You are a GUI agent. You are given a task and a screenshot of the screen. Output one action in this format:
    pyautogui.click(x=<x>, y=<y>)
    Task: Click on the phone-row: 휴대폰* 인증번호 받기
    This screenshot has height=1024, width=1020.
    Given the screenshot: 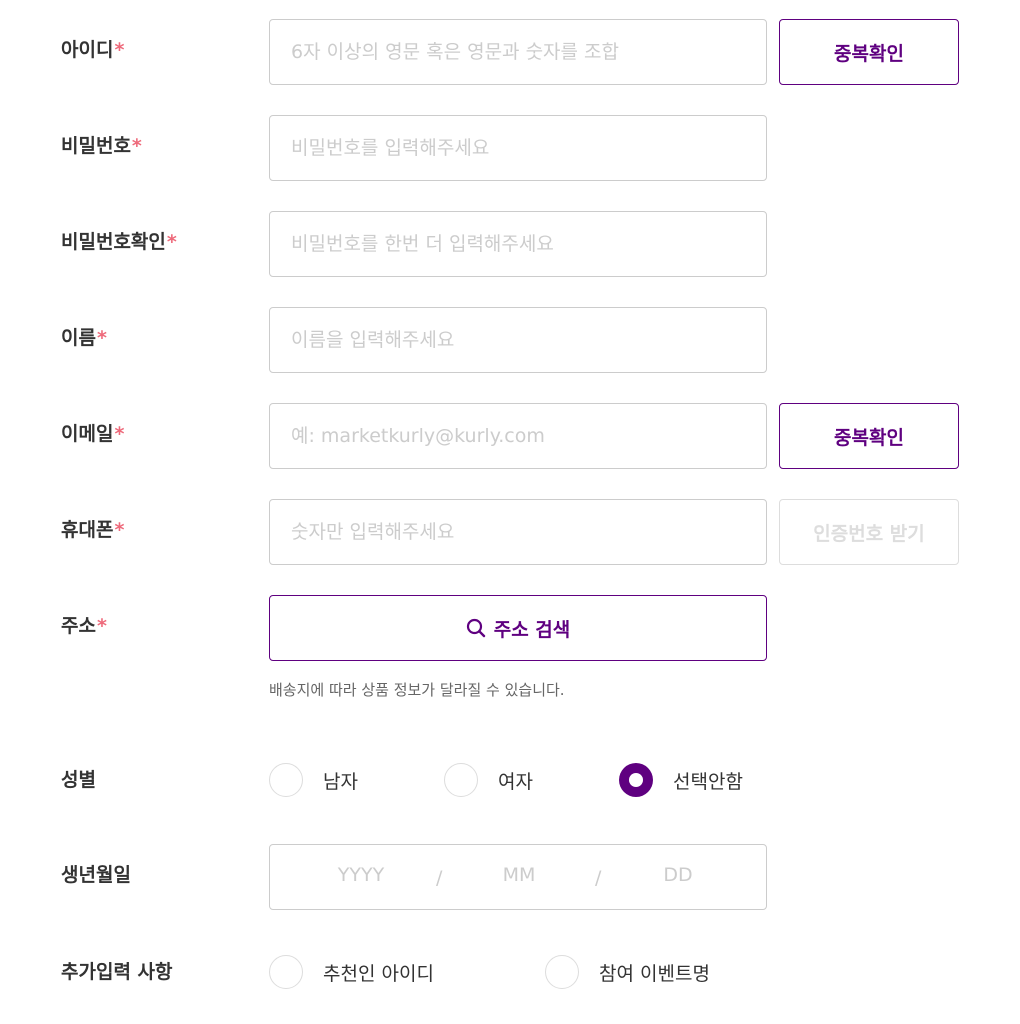 What is the action you would take?
    pyautogui.click(x=510, y=532)
    